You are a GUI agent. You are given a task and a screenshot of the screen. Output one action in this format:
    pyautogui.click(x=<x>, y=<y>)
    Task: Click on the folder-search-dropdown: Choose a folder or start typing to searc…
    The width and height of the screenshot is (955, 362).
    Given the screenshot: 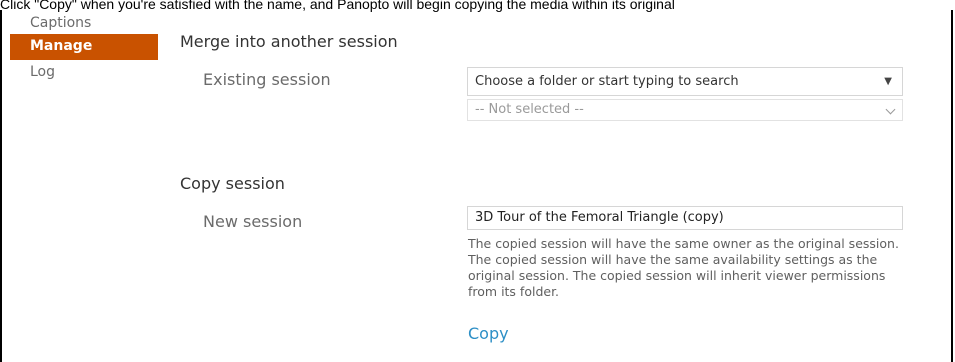 What is the action you would take?
    pyautogui.click(x=685, y=81)
    